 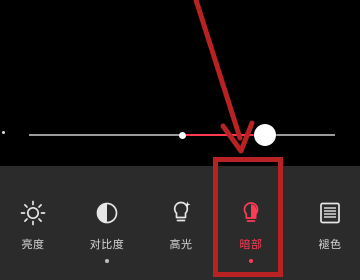 I want to click on tool-shadows-modified-dot, so click(x=251, y=261).